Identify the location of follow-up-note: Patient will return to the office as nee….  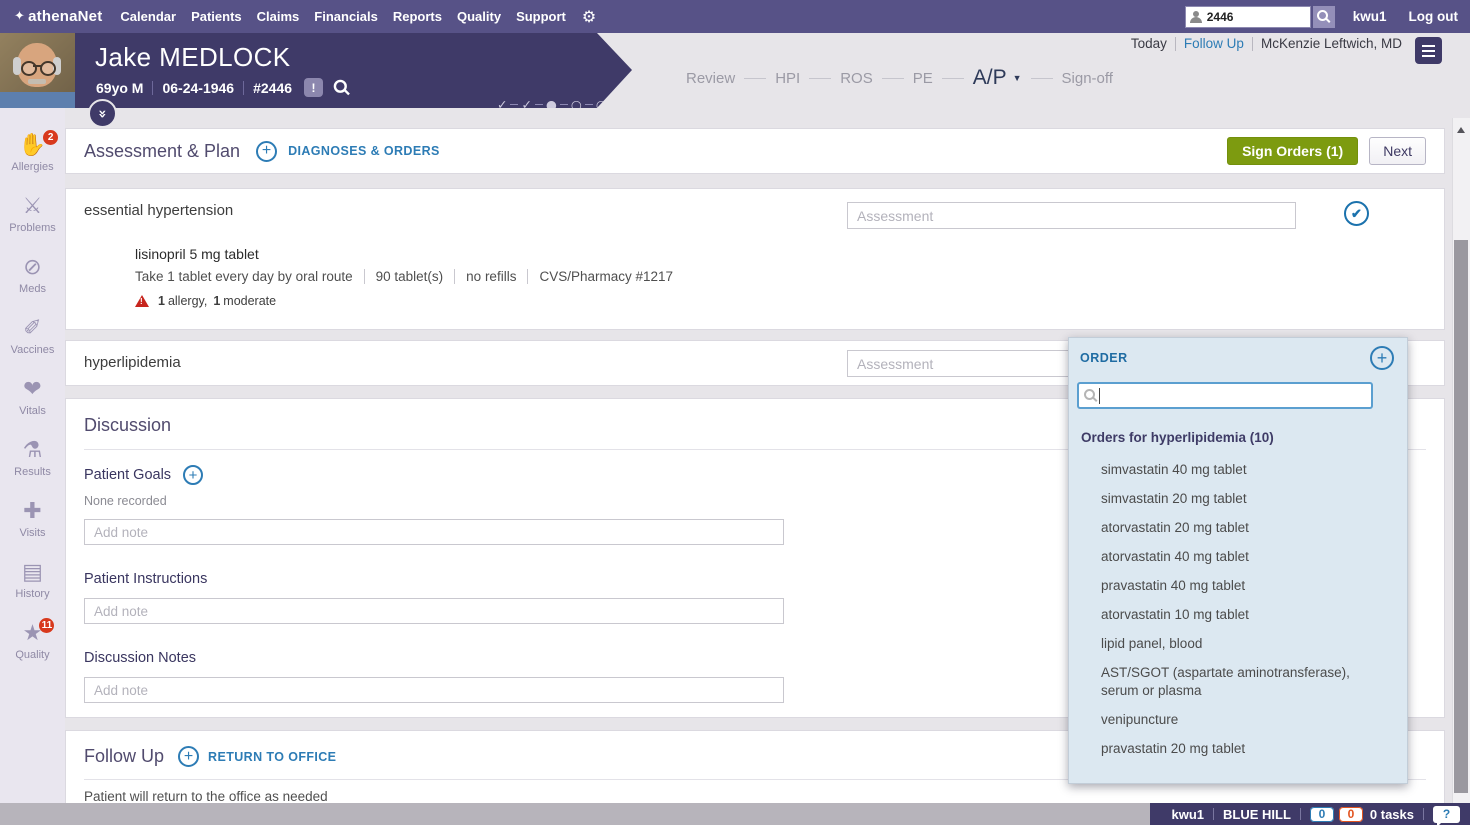
(206, 796).